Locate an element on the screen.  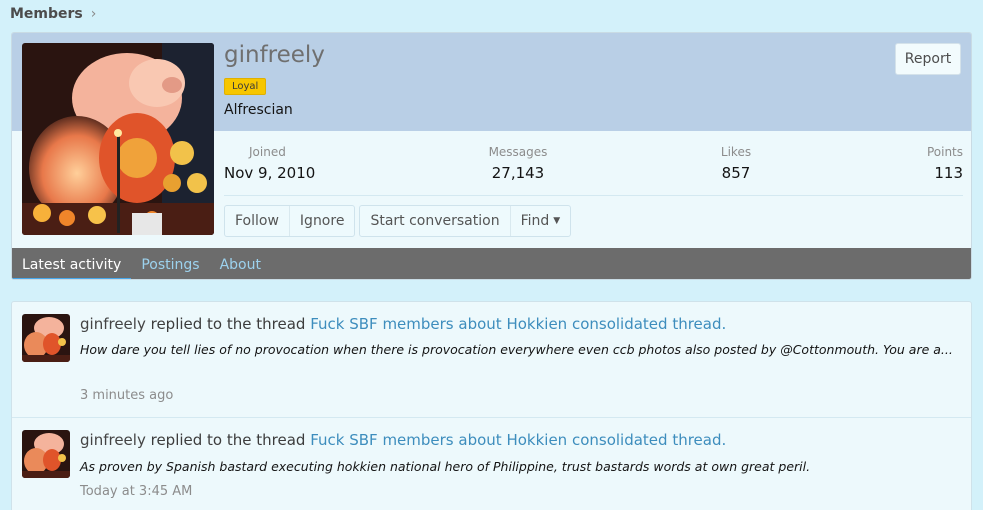
start-conversation-button: Start conversation is located at coordinates (434, 221).